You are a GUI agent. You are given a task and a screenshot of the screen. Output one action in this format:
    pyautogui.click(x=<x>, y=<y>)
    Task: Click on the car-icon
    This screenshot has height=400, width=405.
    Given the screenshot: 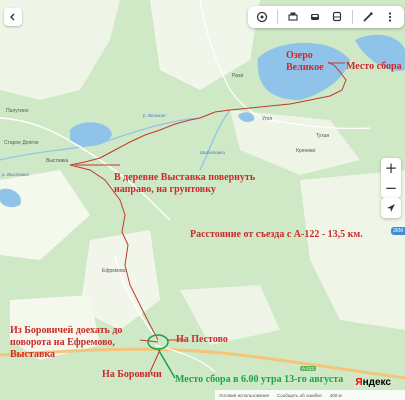 What is the action you would take?
    pyautogui.click(x=315, y=17)
    